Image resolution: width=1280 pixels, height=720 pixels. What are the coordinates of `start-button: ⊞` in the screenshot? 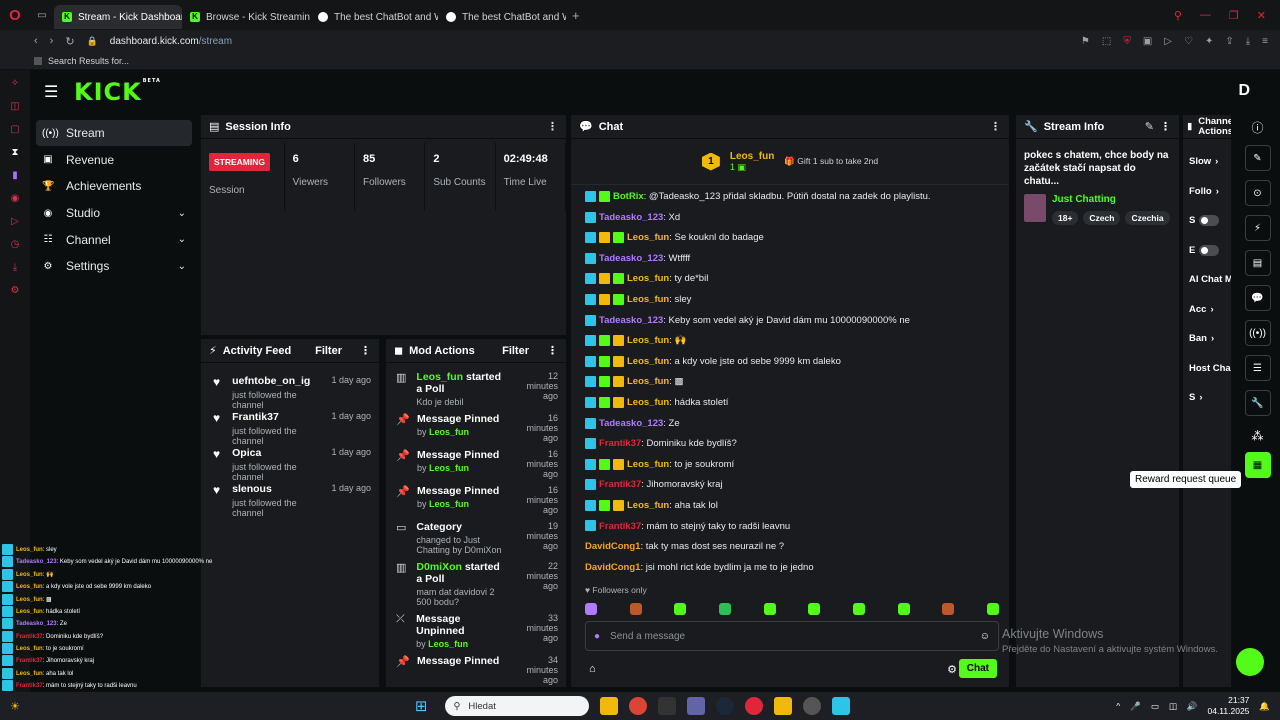 It's located at (421, 706).